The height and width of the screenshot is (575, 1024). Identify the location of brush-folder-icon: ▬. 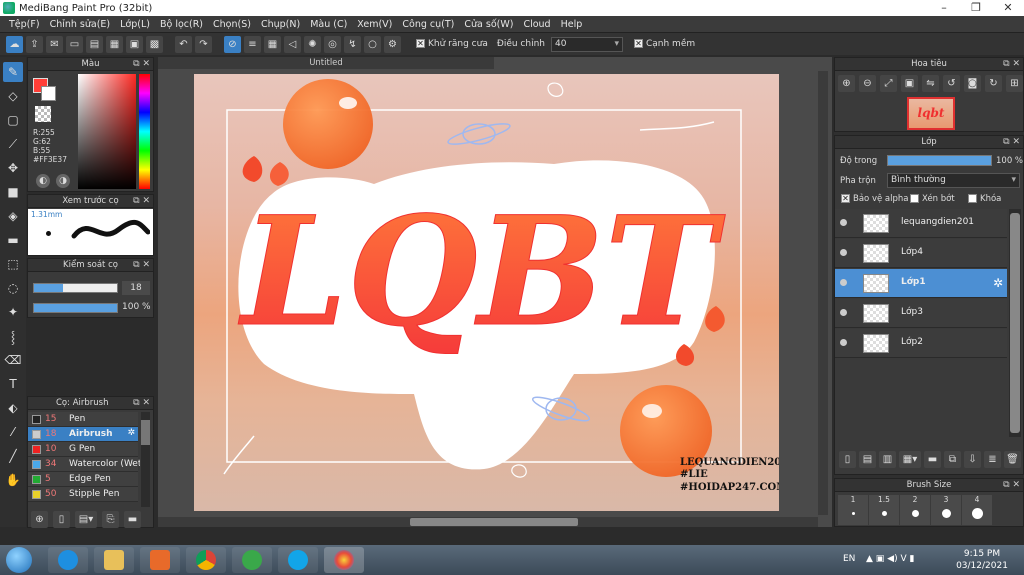
(132, 519).